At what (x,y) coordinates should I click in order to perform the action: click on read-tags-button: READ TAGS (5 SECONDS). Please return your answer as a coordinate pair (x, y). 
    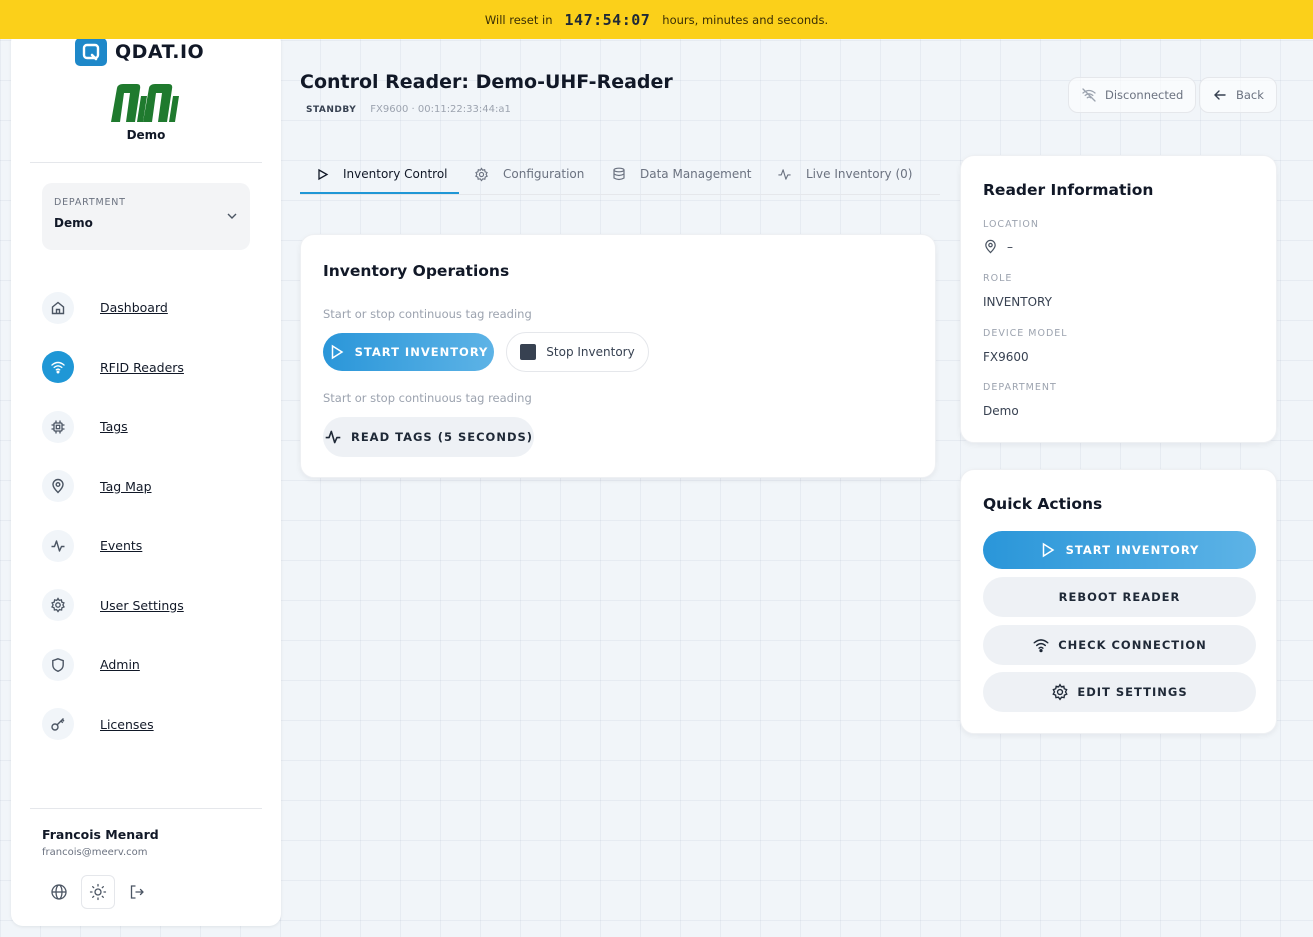
    Looking at the image, I should click on (428, 437).